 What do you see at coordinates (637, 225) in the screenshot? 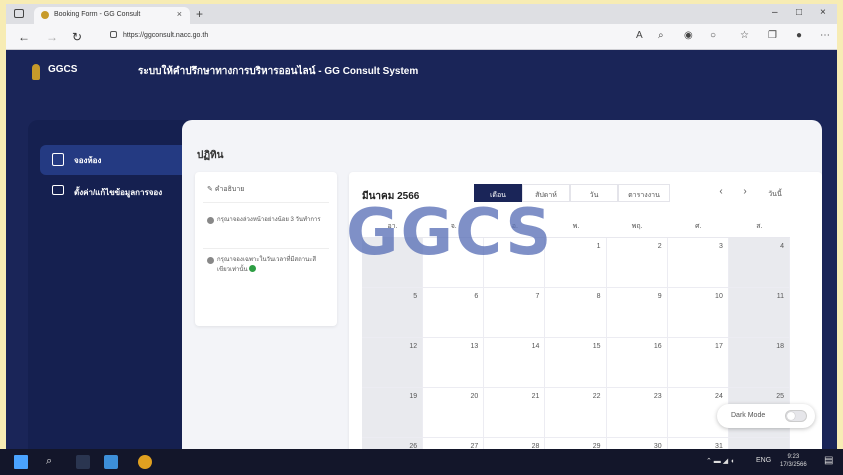
I see `weekday-header: พฤ.` at bounding box center [637, 225].